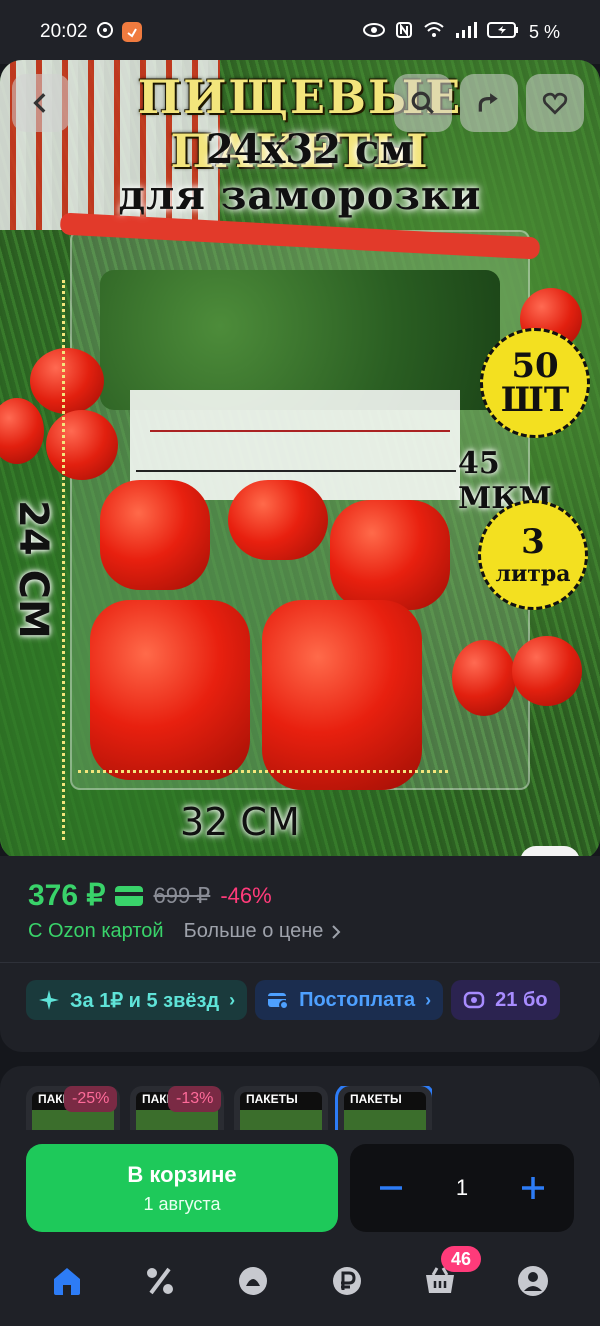 This screenshot has height=1326, width=600. Describe the element at coordinates (49, 1000) in the screenshot. I see `sparkle-icon` at that location.